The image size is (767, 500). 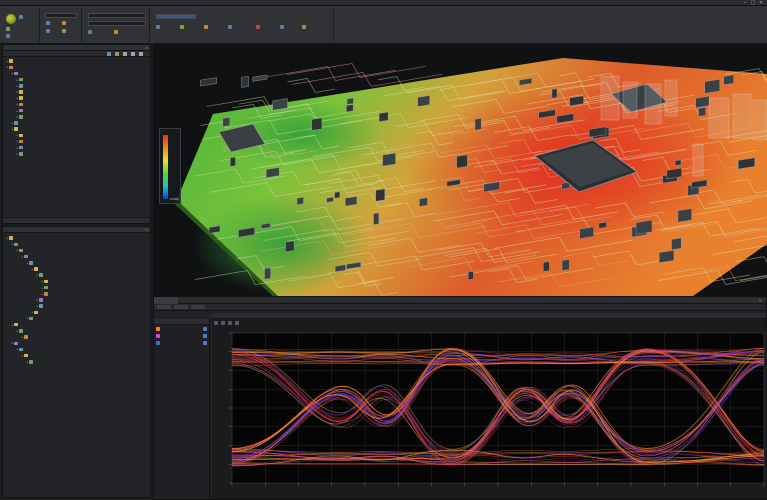 What do you see at coordinates (237, 323) in the screenshot?
I see `settings-icon` at bounding box center [237, 323].